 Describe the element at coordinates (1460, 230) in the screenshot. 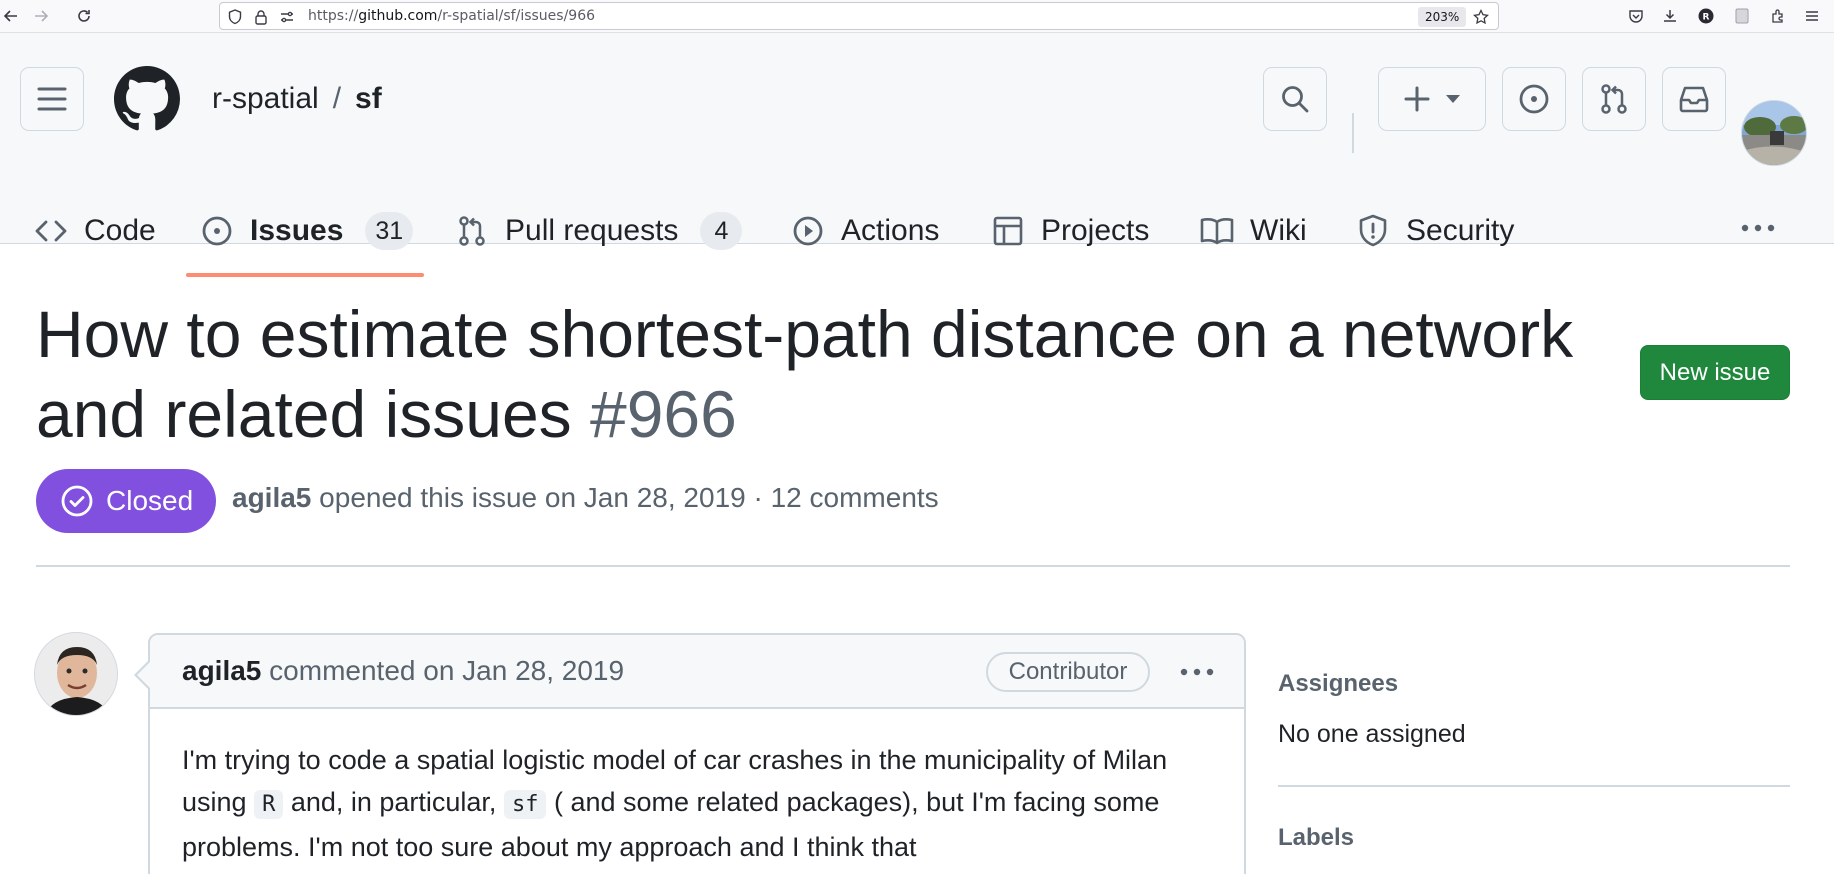

I see `tab-security-label: Security` at that location.